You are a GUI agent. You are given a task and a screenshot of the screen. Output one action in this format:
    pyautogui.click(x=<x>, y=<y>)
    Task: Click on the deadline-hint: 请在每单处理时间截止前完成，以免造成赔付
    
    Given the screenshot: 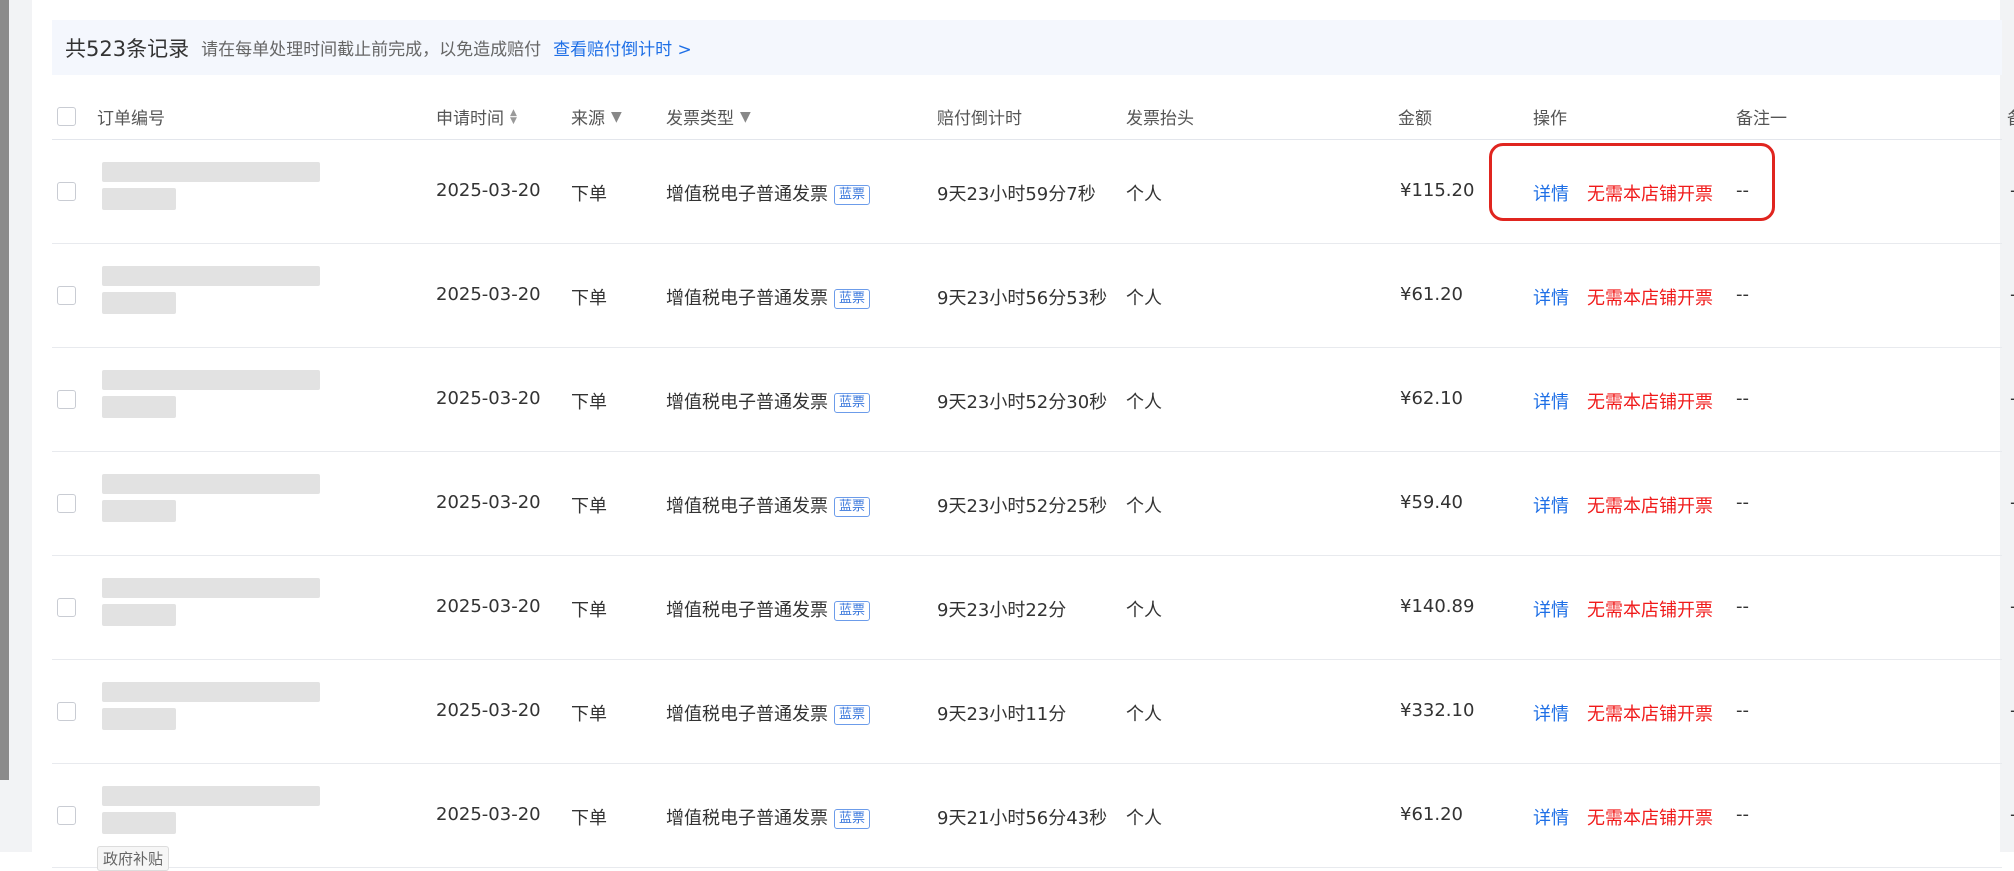 What is the action you would take?
    pyautogui.click(x=371, y=50)
    